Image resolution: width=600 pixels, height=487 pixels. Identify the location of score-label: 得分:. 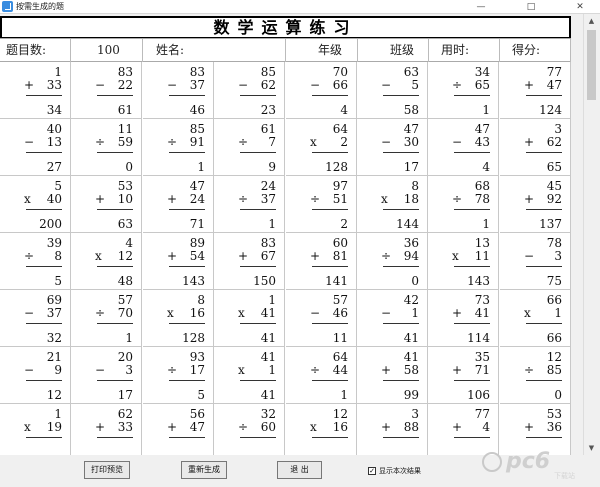
(535, 50).